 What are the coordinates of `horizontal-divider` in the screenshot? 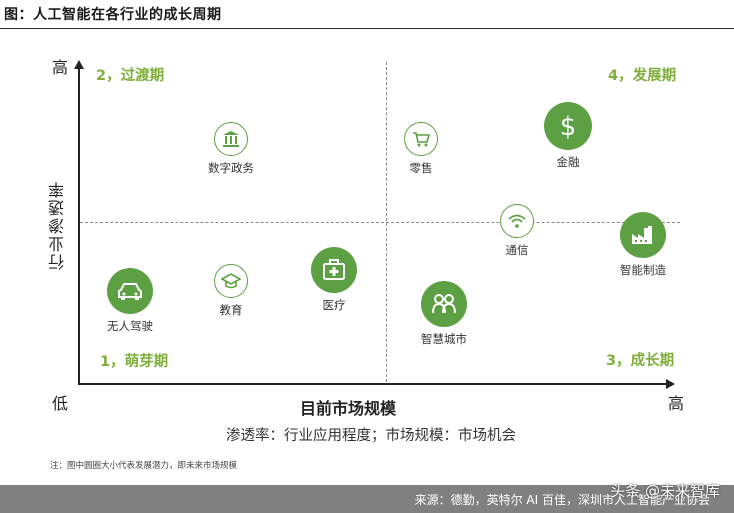 It's located at (380, 222).